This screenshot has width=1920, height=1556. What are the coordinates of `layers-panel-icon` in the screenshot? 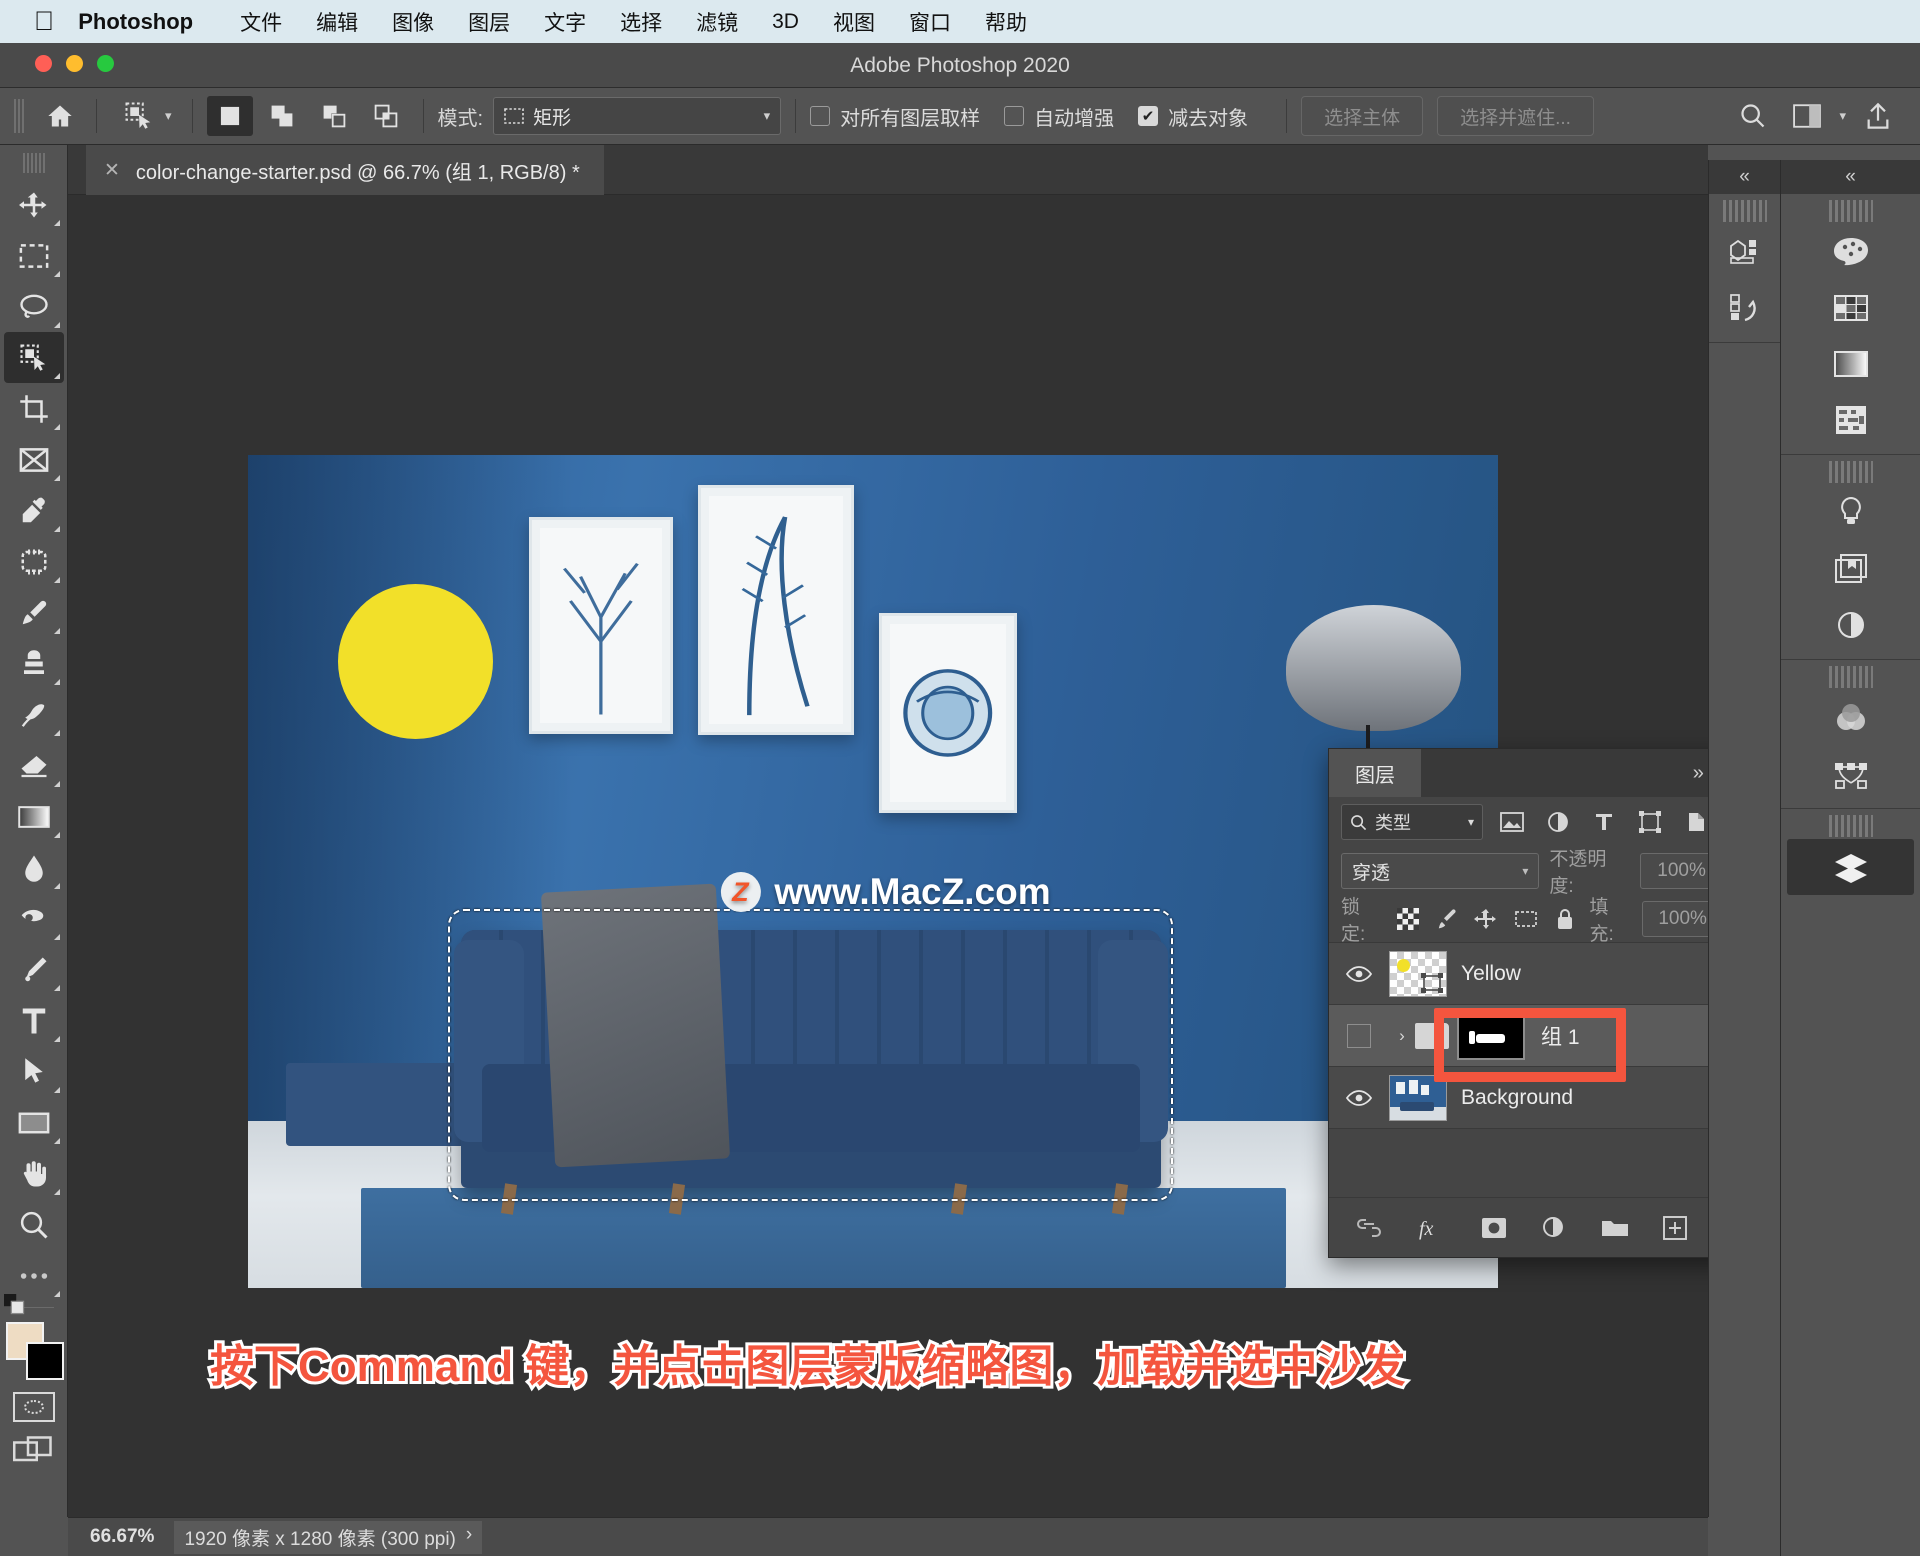 It's located at (1850, 867).